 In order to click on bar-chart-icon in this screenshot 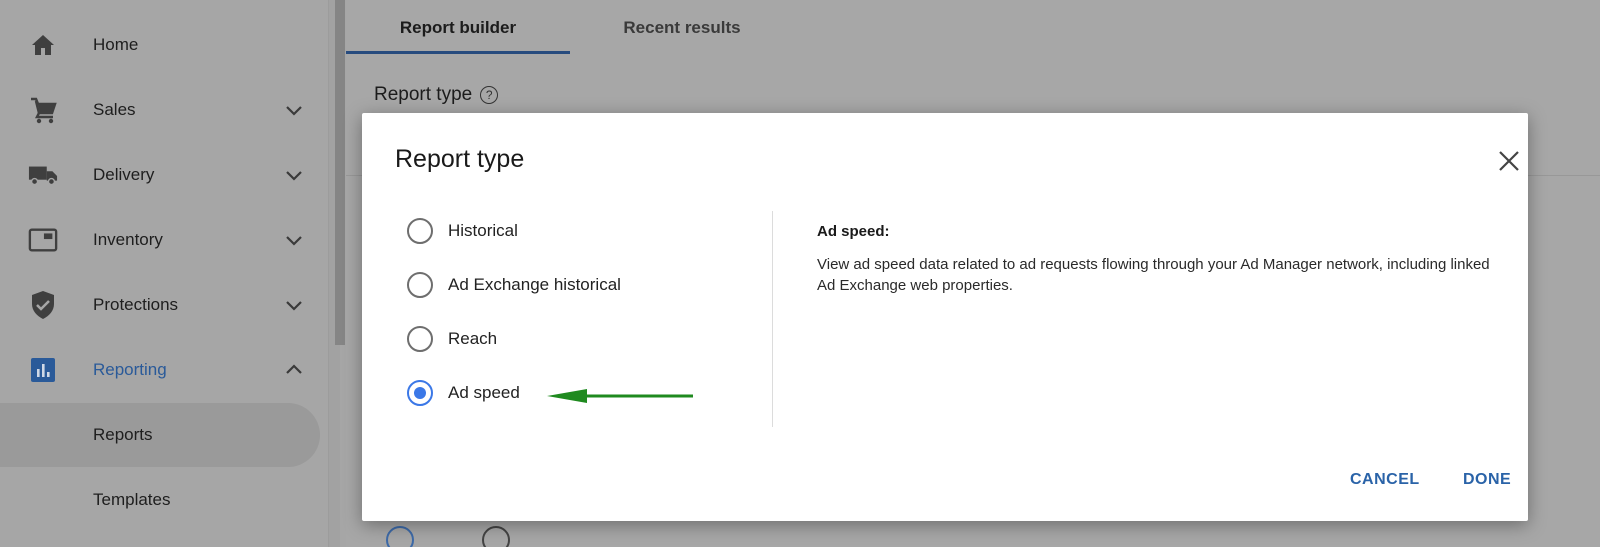, I will do `click(43, 370)`.